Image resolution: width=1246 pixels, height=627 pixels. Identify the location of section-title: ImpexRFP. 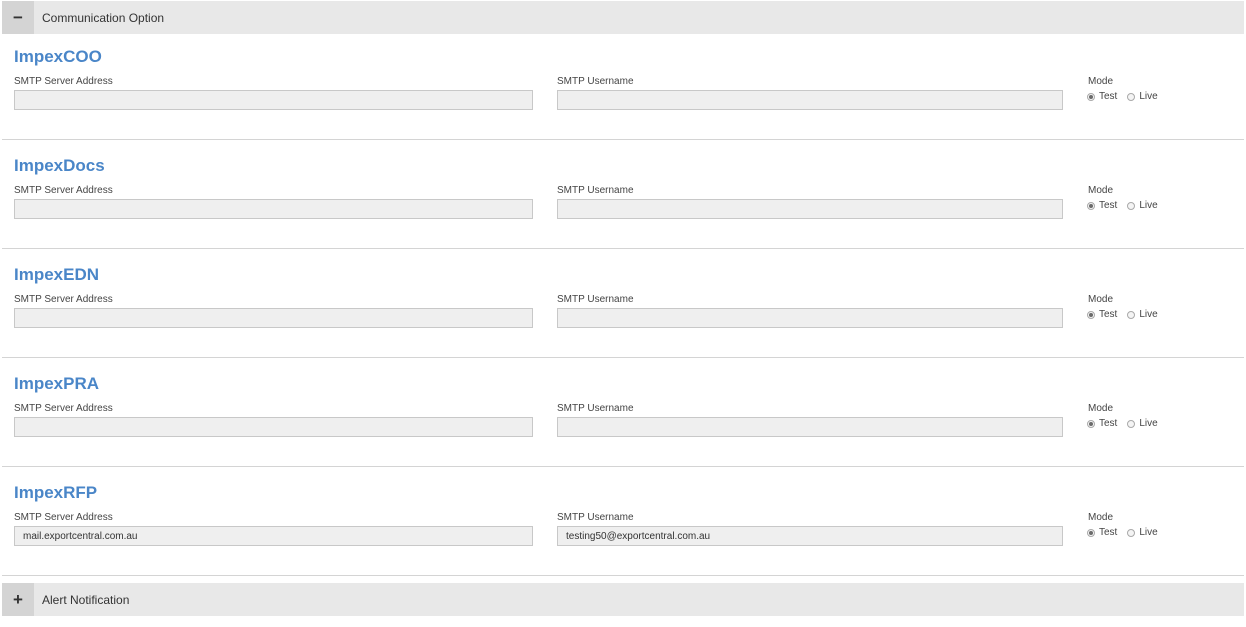
(56, 492).